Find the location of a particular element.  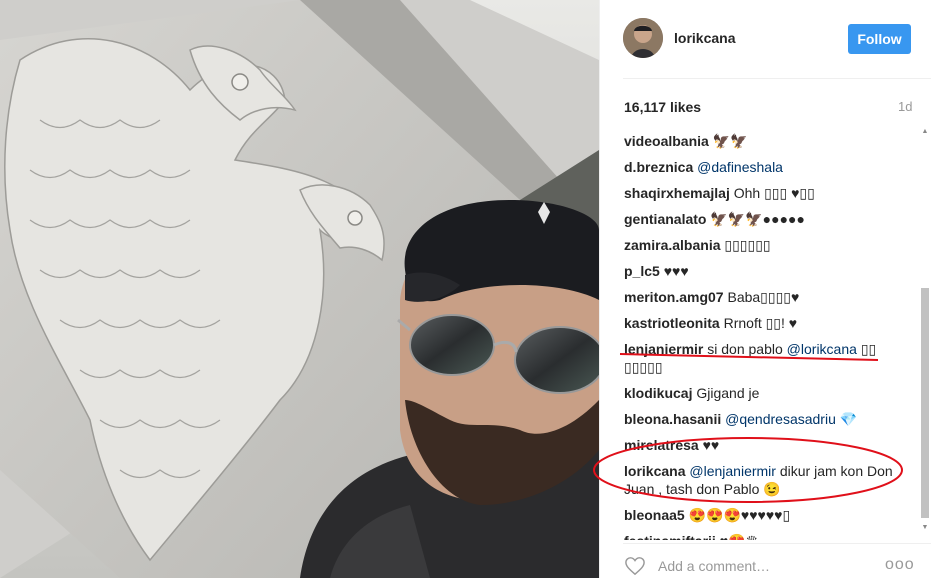

comment-username: lenjaniermir is located at coordinates (663, 349).